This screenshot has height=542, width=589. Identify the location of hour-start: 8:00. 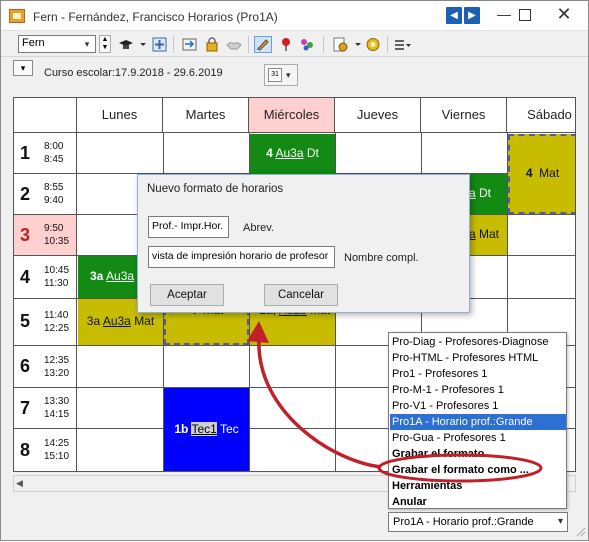
(54, 146).